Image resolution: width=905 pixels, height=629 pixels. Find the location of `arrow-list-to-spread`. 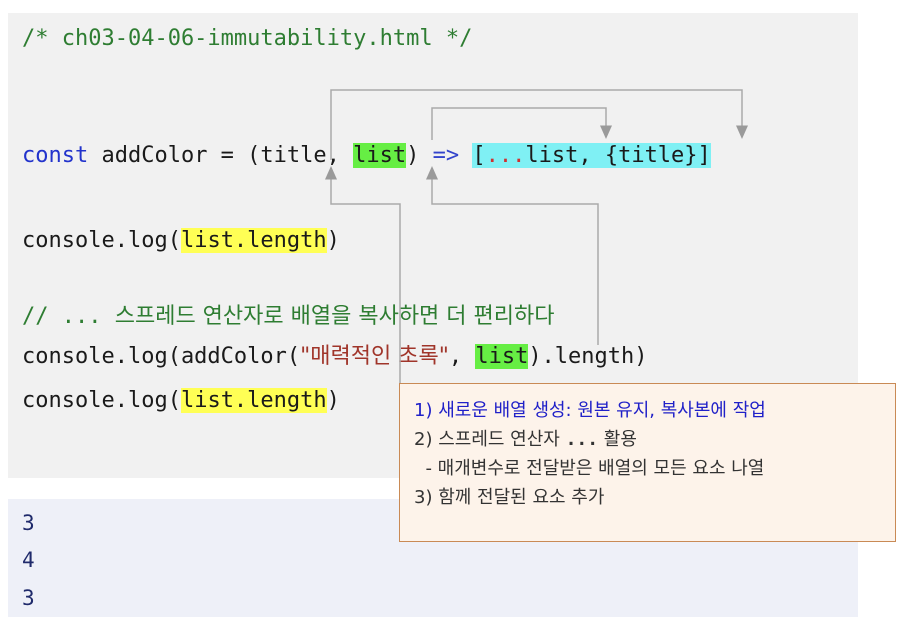

arrow-list-to-spread is located at coordinates (521, 123).